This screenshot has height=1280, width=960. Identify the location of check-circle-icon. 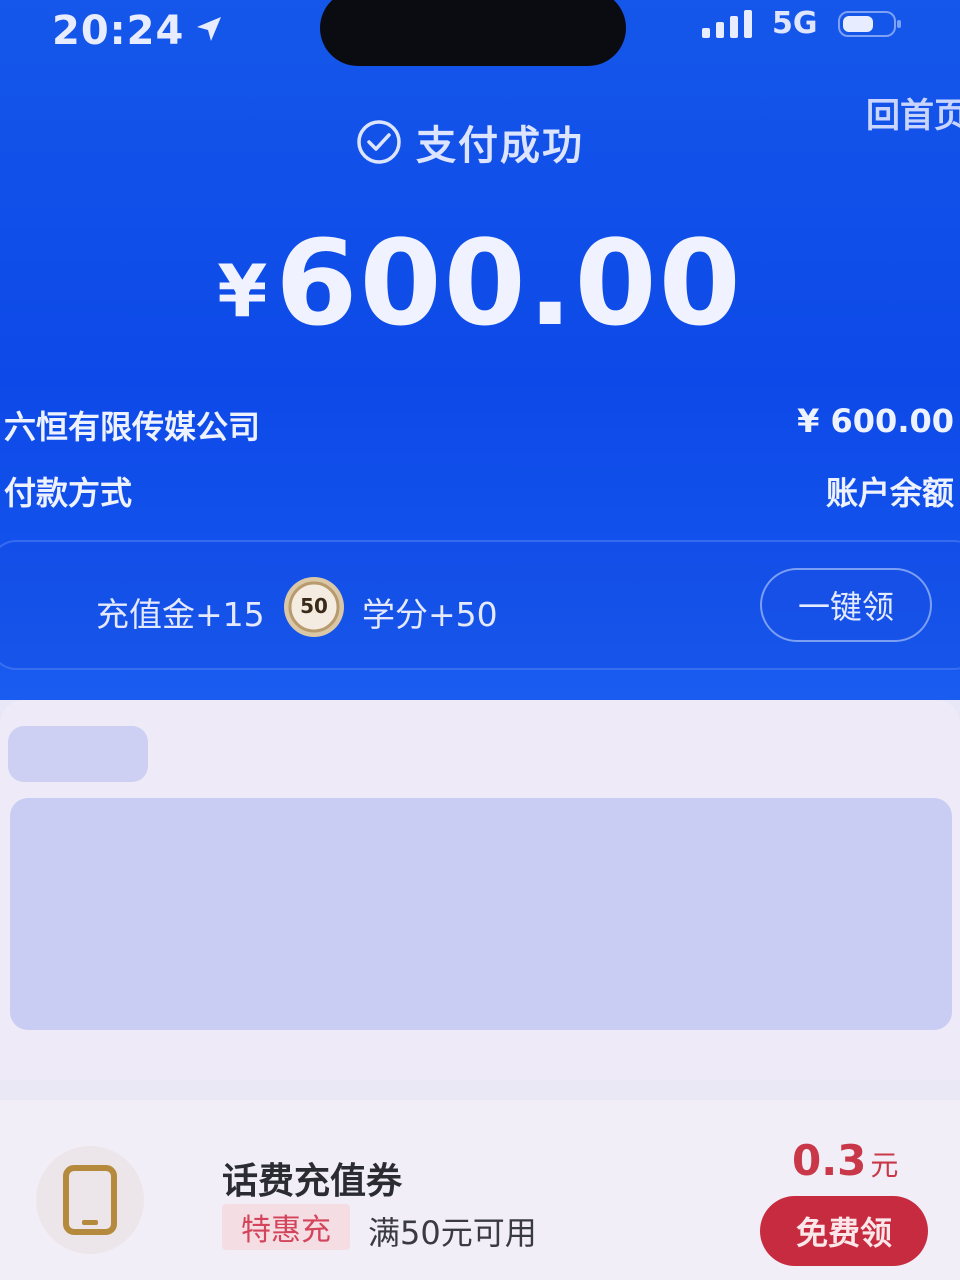
(379, 142).